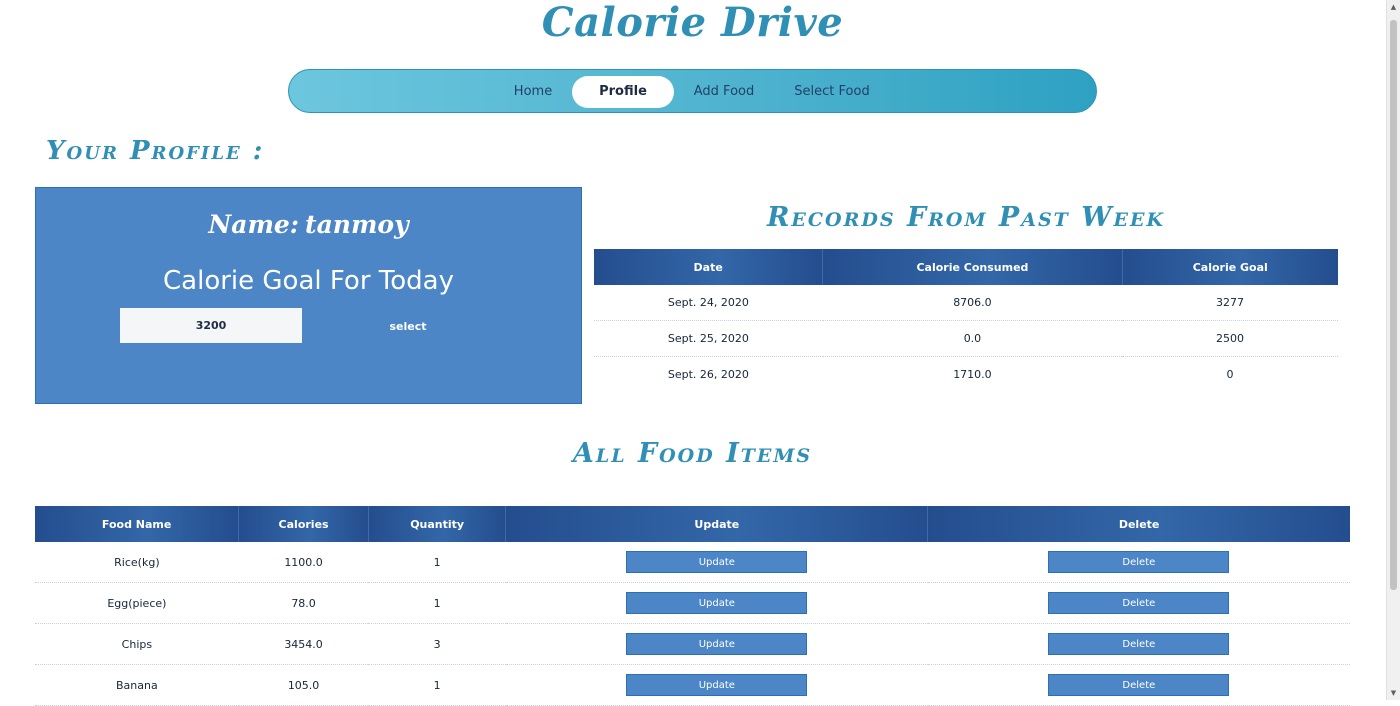  Describe the element at coordinates (717, 524) in the screenshot. I see `foods-header-update: Update` at that location.